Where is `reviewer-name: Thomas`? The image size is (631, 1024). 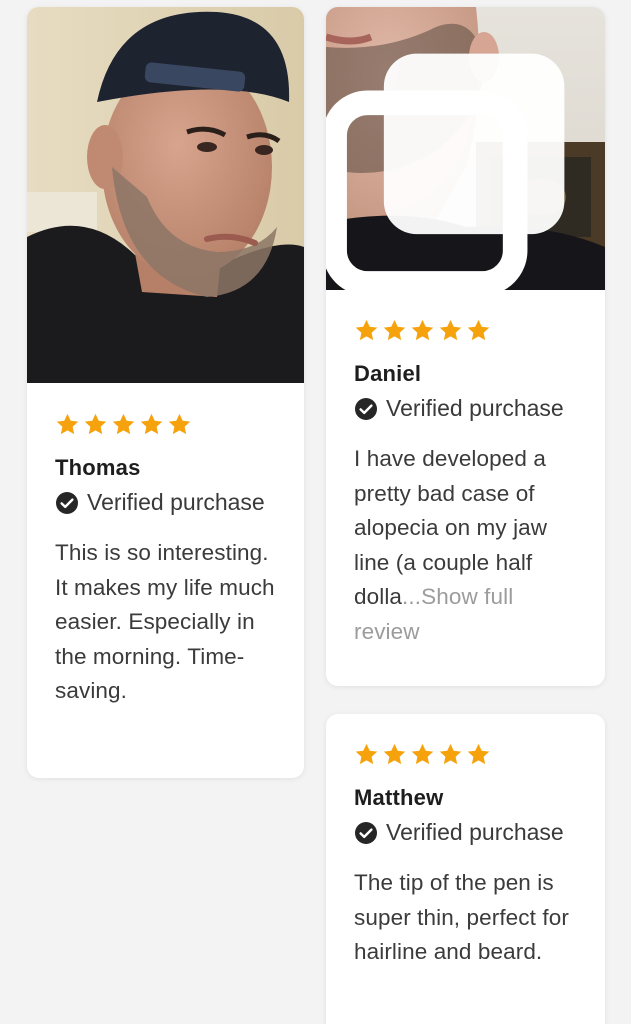
reviewer-name: Thomas is located at coordinates (98, 467).